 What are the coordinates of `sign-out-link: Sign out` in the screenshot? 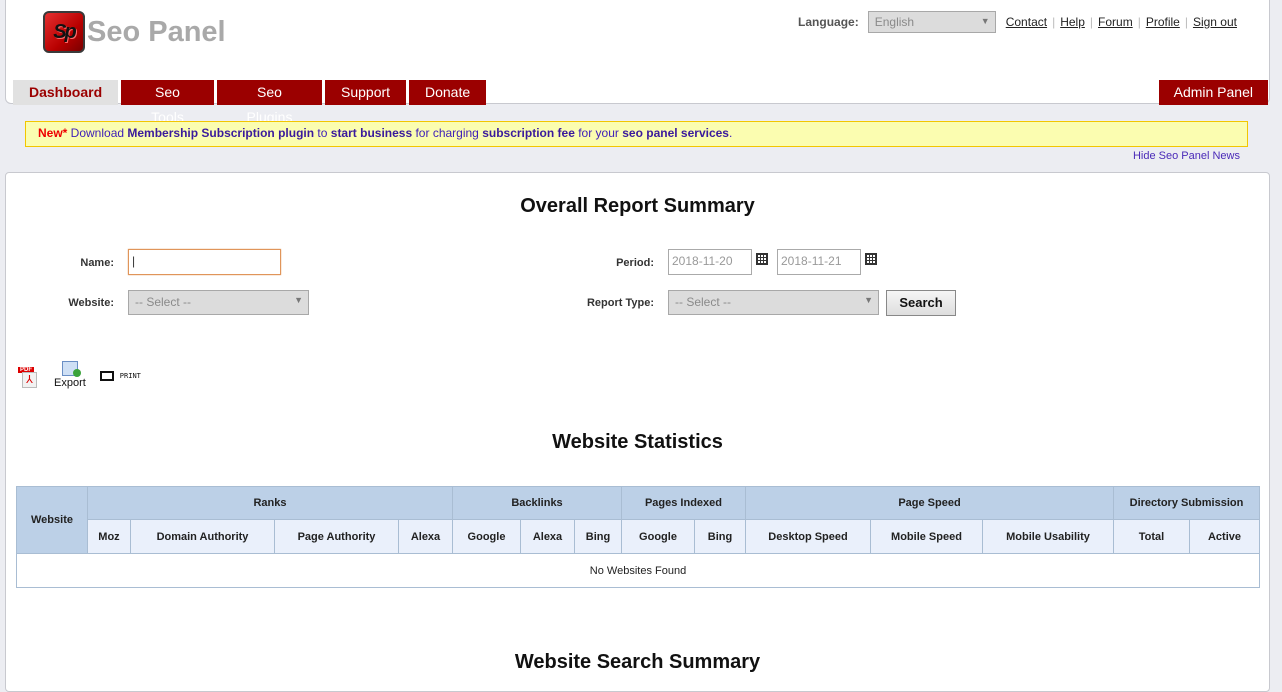 It's located at (1215, 22).